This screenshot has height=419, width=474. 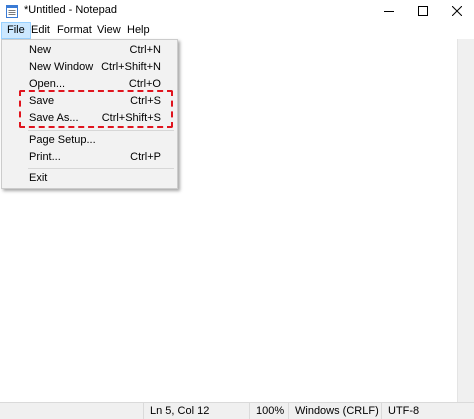 What do you see at coordinates (70, 10) in the screenshot?
I see `window-title: *Untitled - Notepad` at bounding box center [70, 10].